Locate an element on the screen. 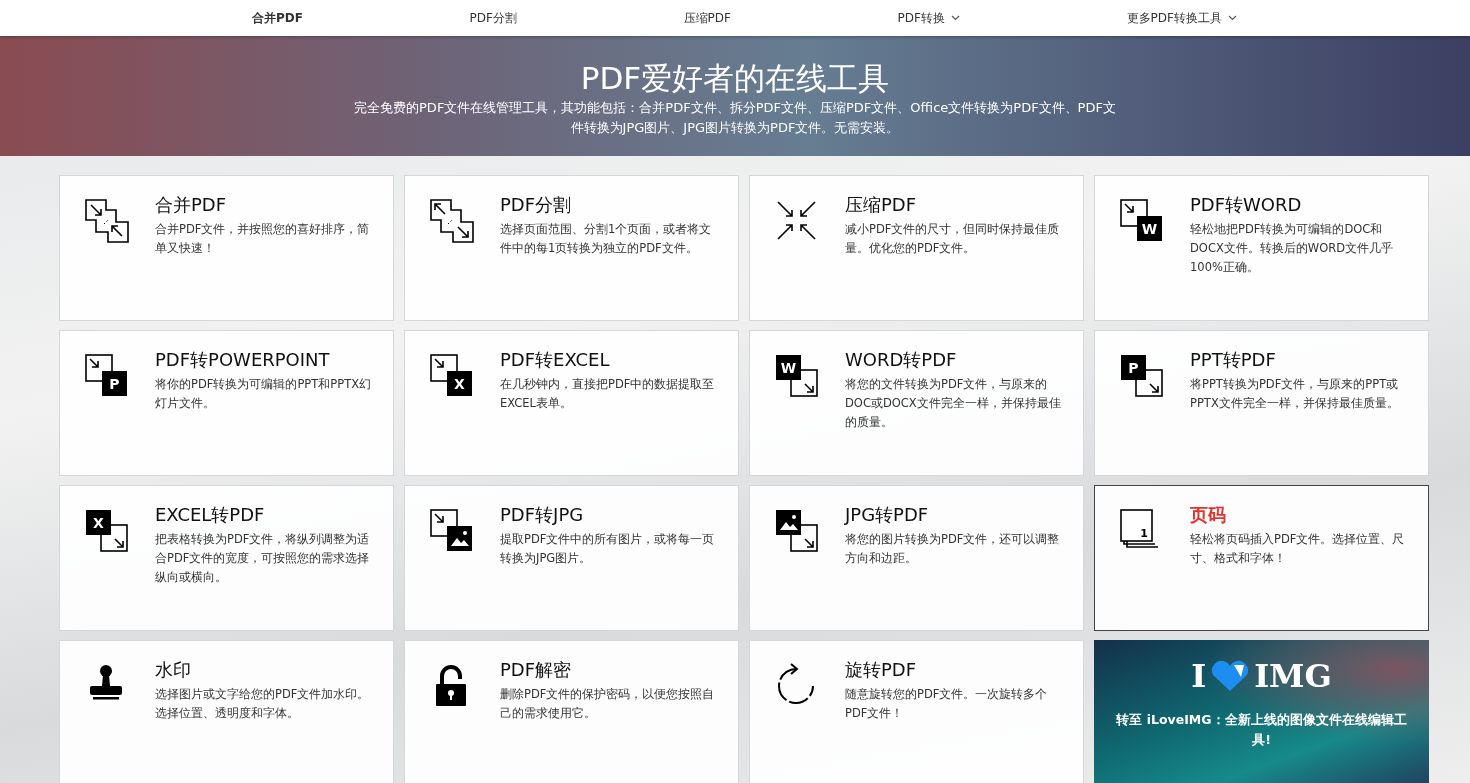  tool-description: 将PPT转换为PDF文件，与原来的PPT或PPTX文件完全一样，并保持最佳质量。 is located at coordinates (1295, 394).